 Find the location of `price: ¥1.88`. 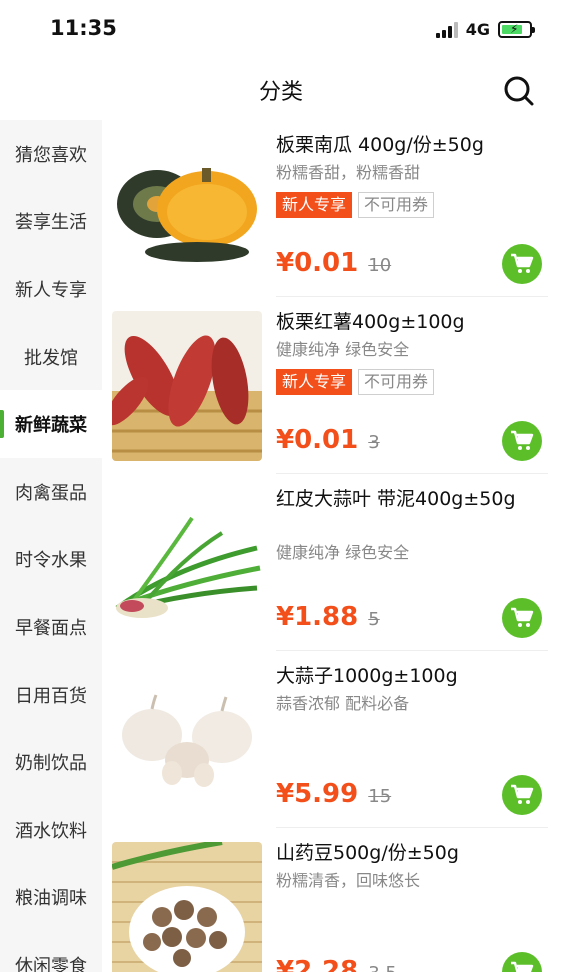

price: ¥1.88 is located at coordinates (317, 617).